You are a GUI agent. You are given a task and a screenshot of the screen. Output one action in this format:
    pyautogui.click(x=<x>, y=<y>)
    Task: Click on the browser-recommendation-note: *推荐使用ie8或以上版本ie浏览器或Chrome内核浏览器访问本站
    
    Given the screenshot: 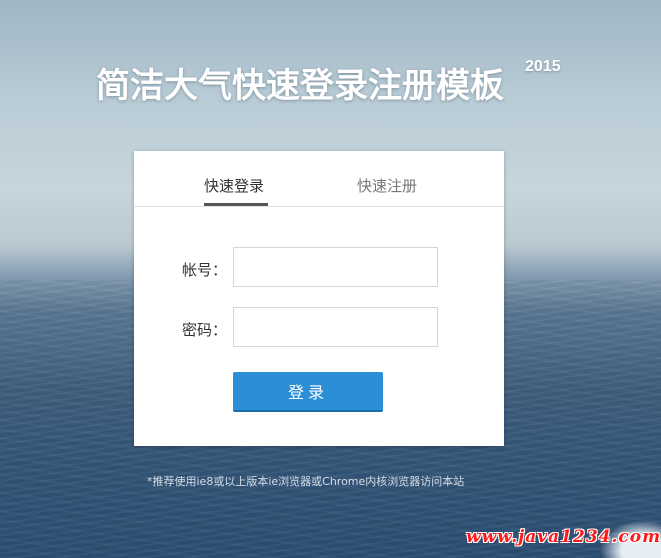 What is the action you would take?
    pyautogui.click(x=306, y=481)
    